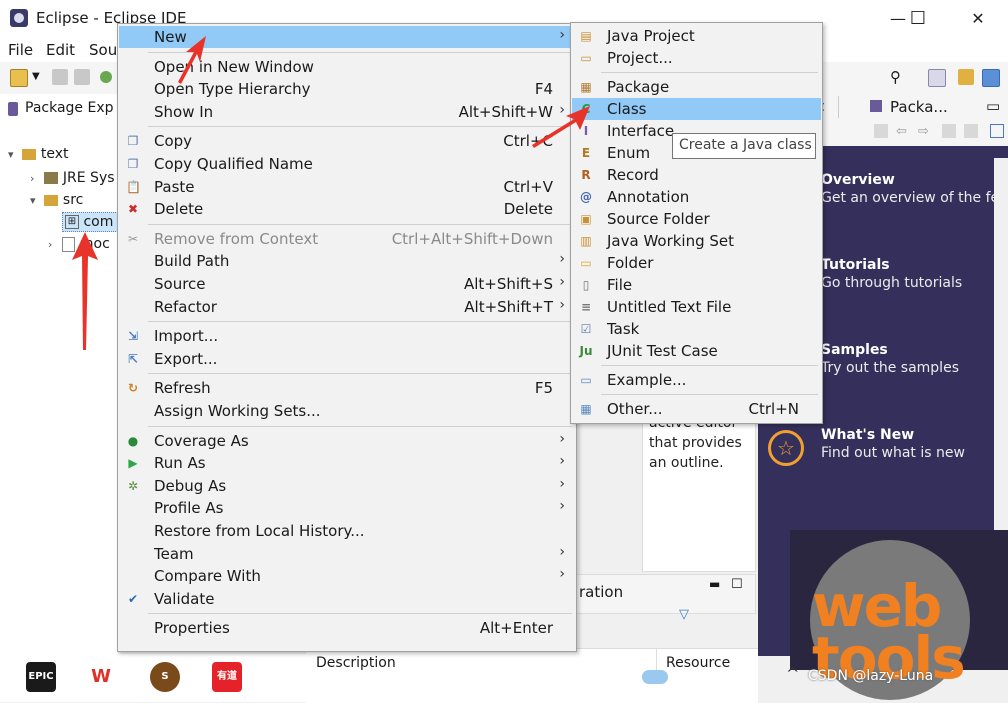  Describe the element at coordinates (347, 554) in the screenshot. I see `menu-item-team: Team ›` at that location.